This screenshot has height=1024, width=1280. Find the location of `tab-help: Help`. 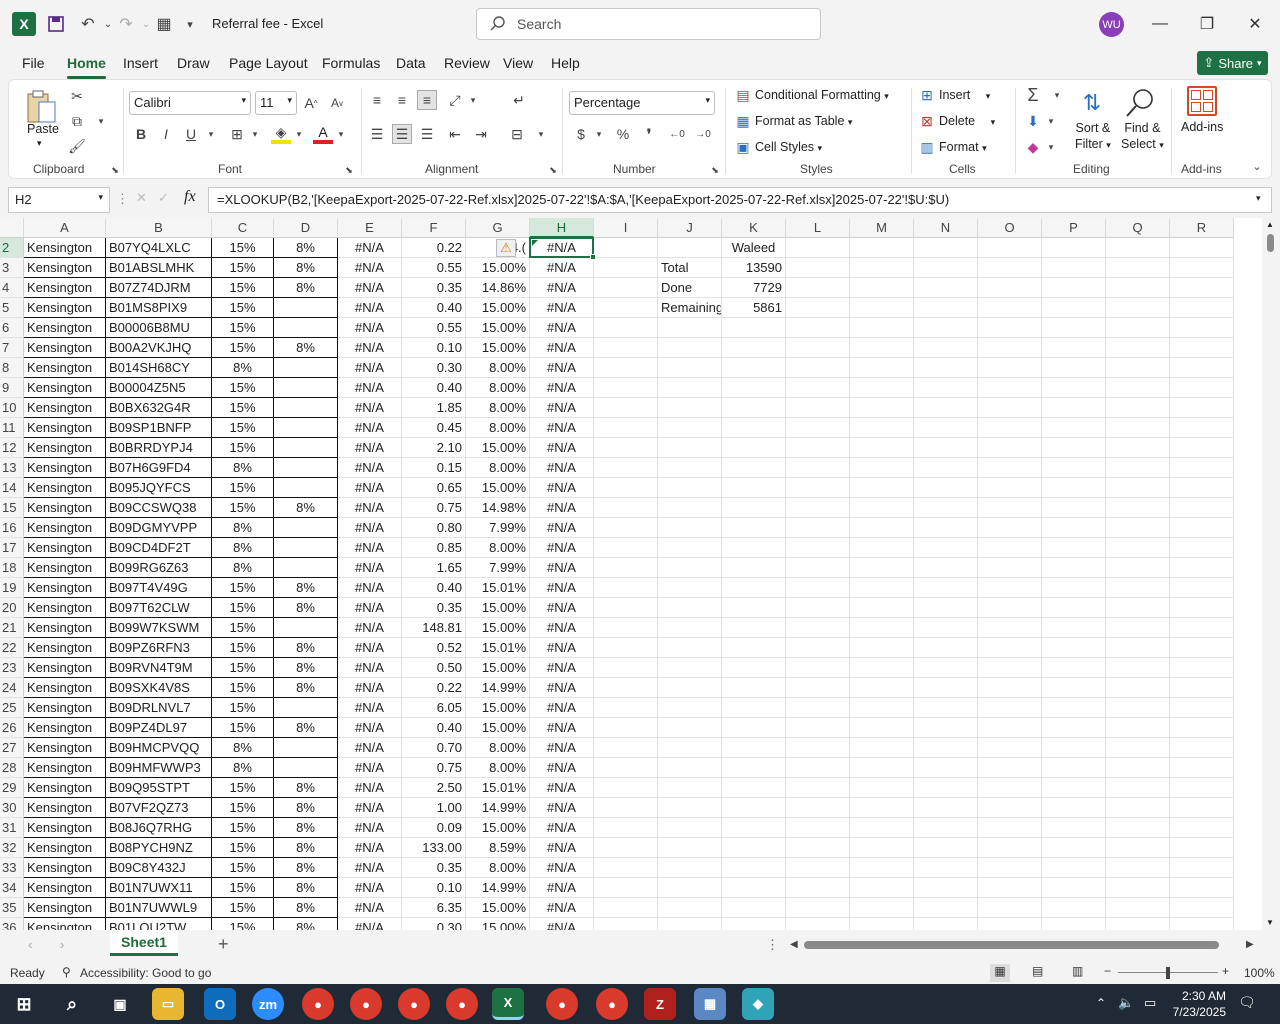

tab-help: Help is located at coordinates (565, 63).